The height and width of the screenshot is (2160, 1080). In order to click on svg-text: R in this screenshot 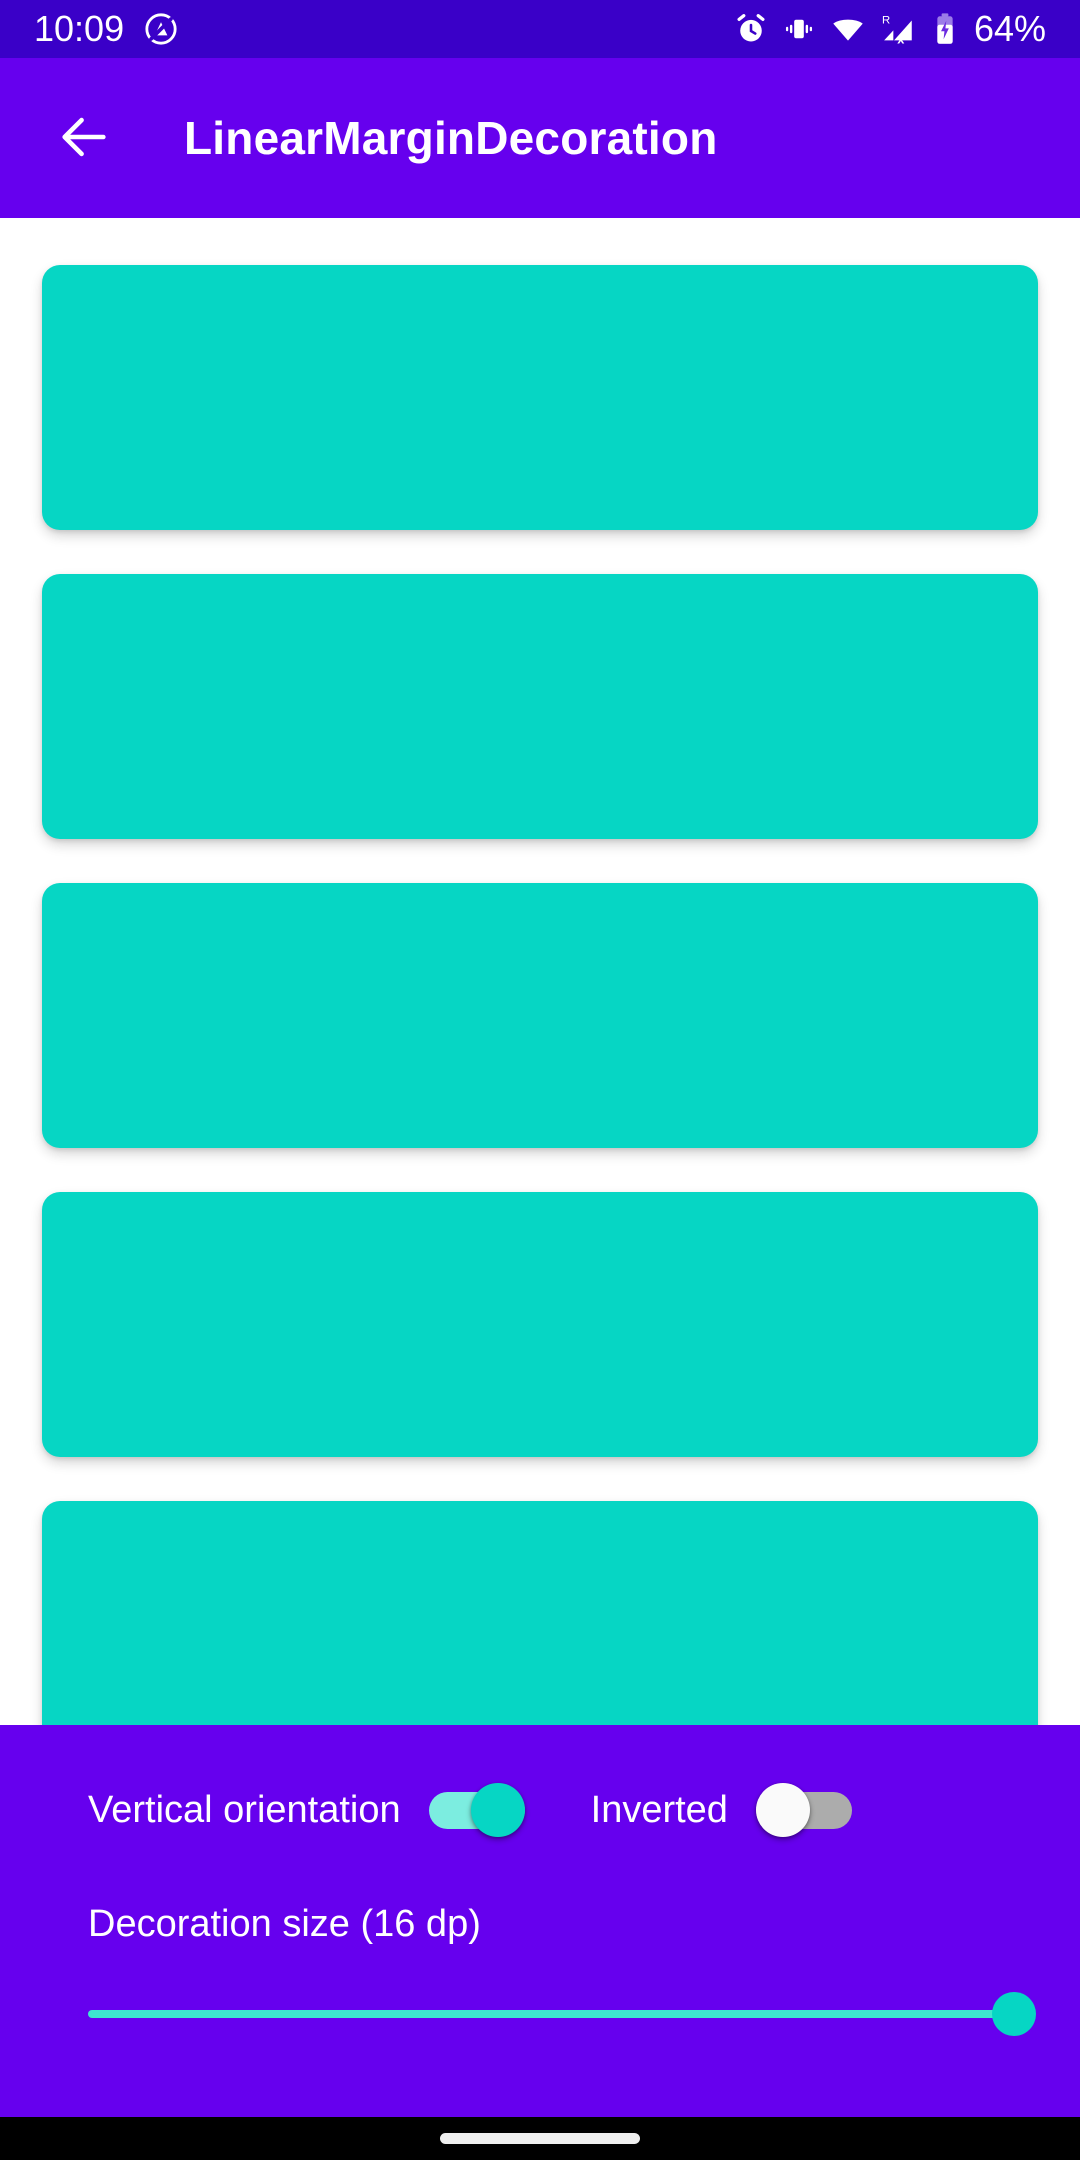, I will do `click(886, 21)`.